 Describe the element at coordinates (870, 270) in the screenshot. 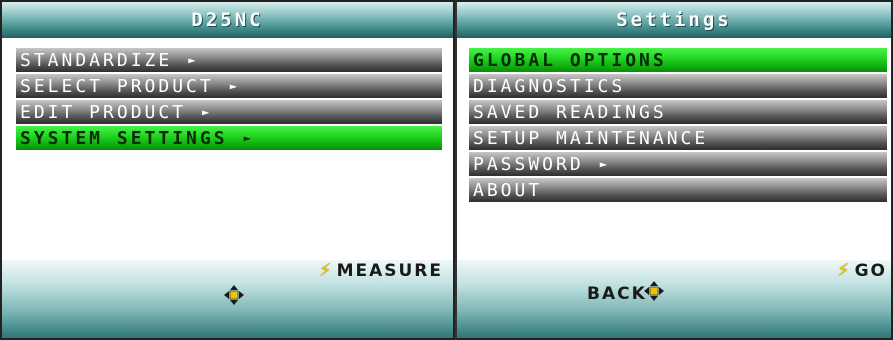

I see `softkey-label: GO` at that location.